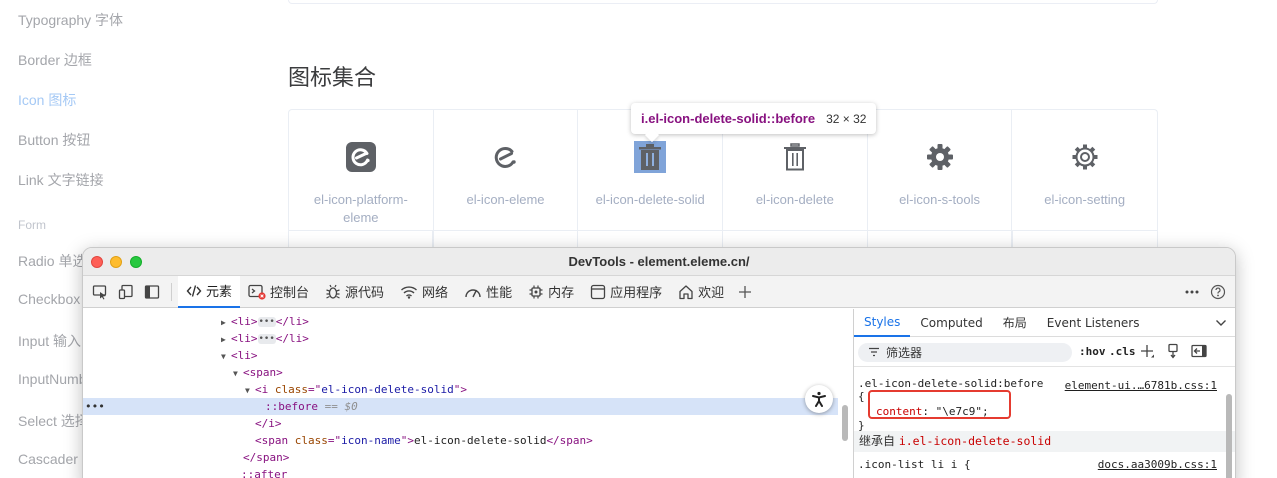 The width and height of the screenshot is (1277, 478). Describe the element at coordinates (795, 157) in the screenshot. I see `delete-icon` at that location.